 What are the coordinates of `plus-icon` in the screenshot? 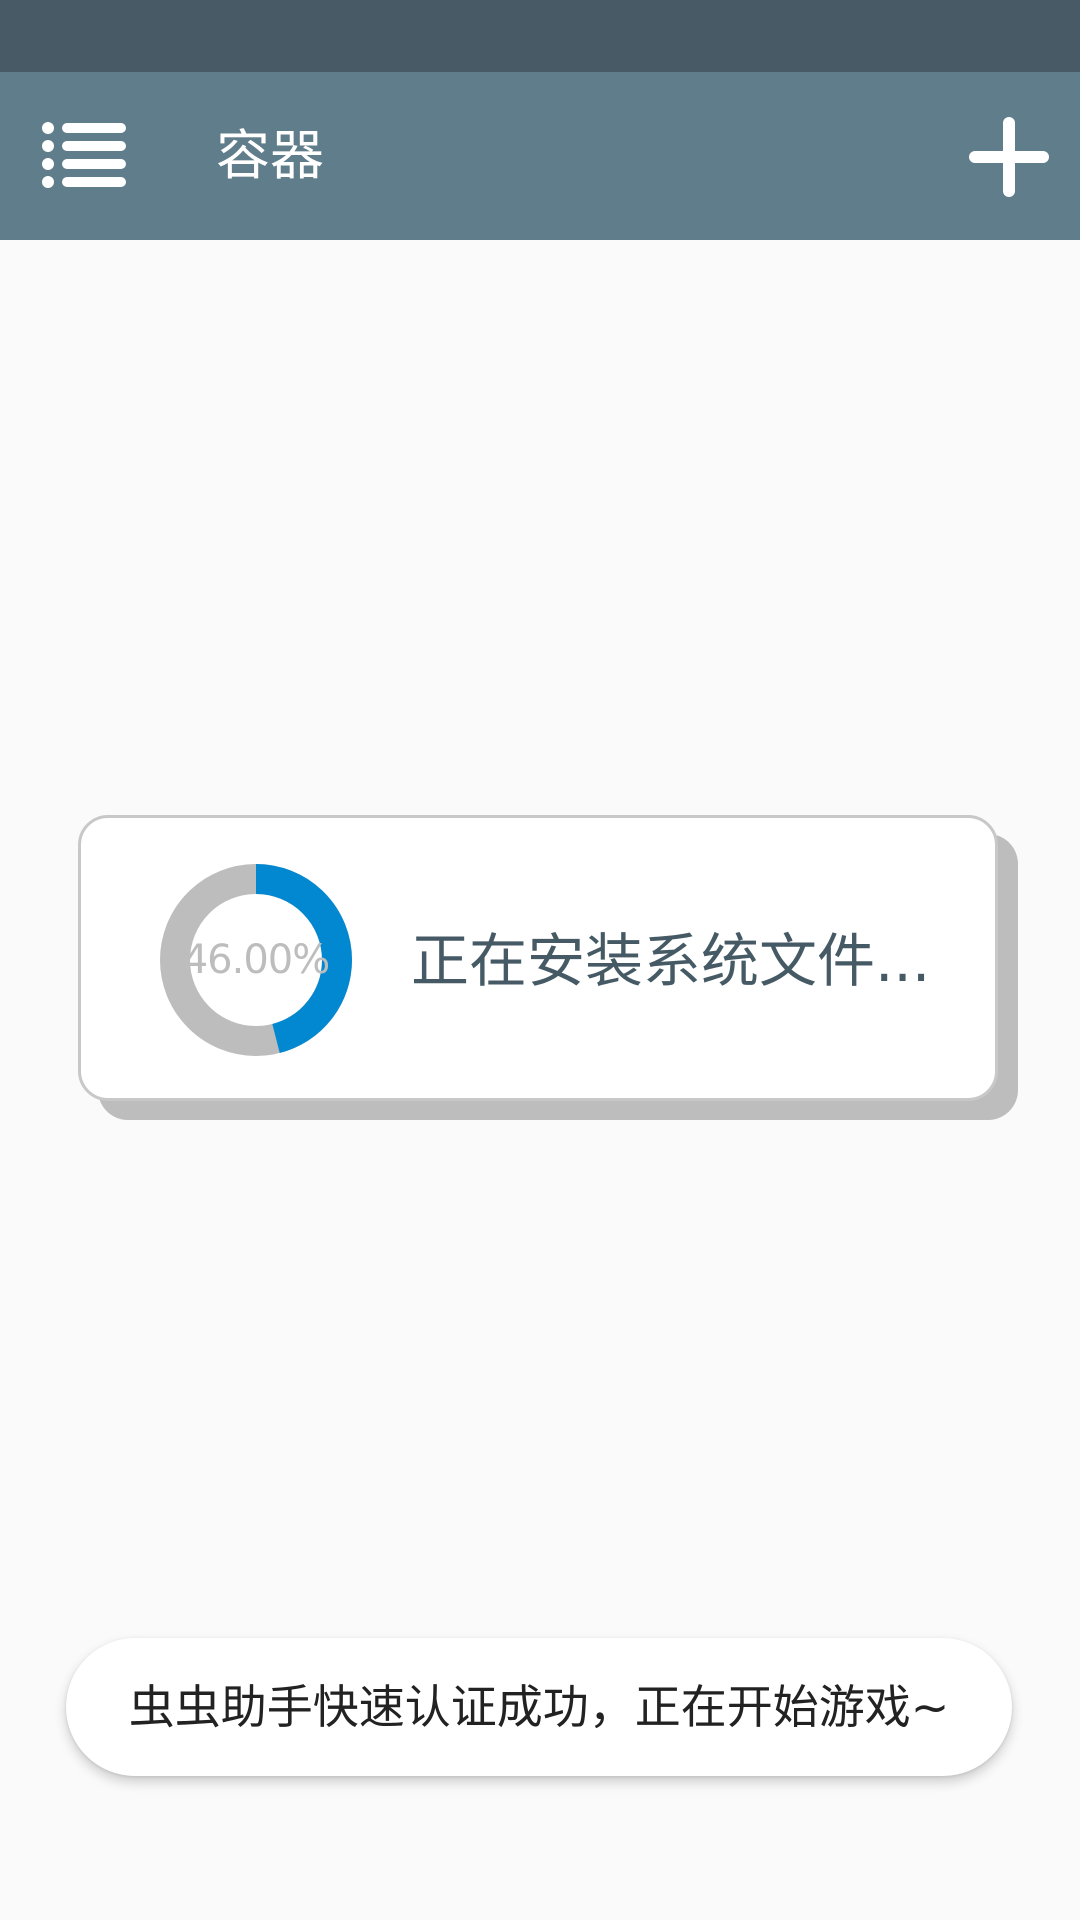 It's located at (1009, 157).